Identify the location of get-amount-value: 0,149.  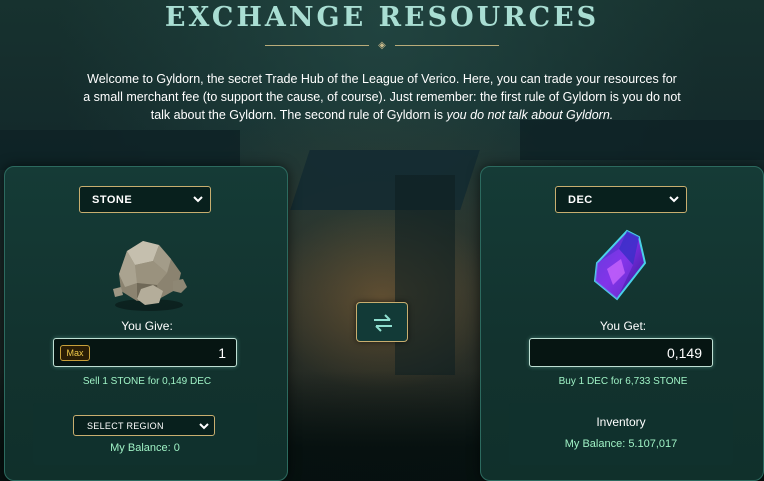
(684, 353).